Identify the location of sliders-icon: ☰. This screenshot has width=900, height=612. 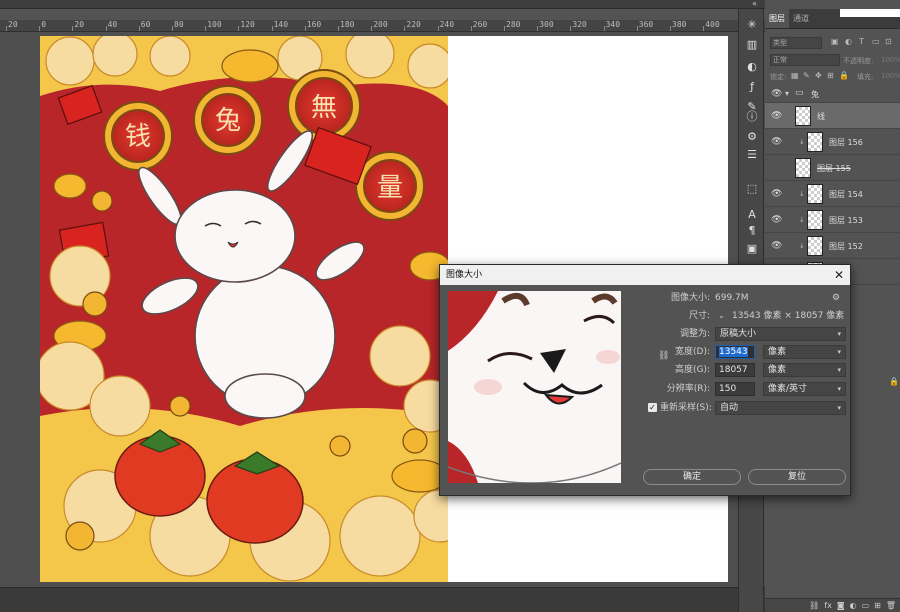
(752, 155).